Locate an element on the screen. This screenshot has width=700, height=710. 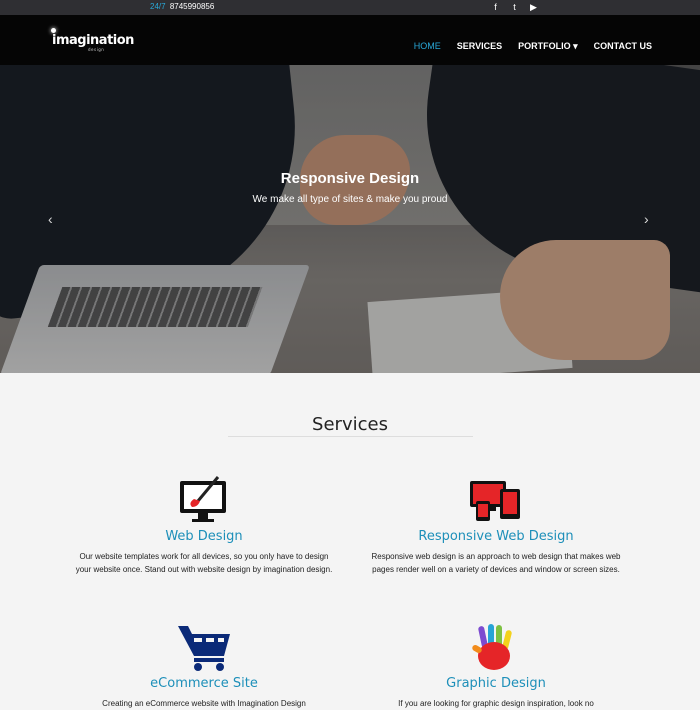
phone-prefix: 24/7 is located at coordinates (158, 6).